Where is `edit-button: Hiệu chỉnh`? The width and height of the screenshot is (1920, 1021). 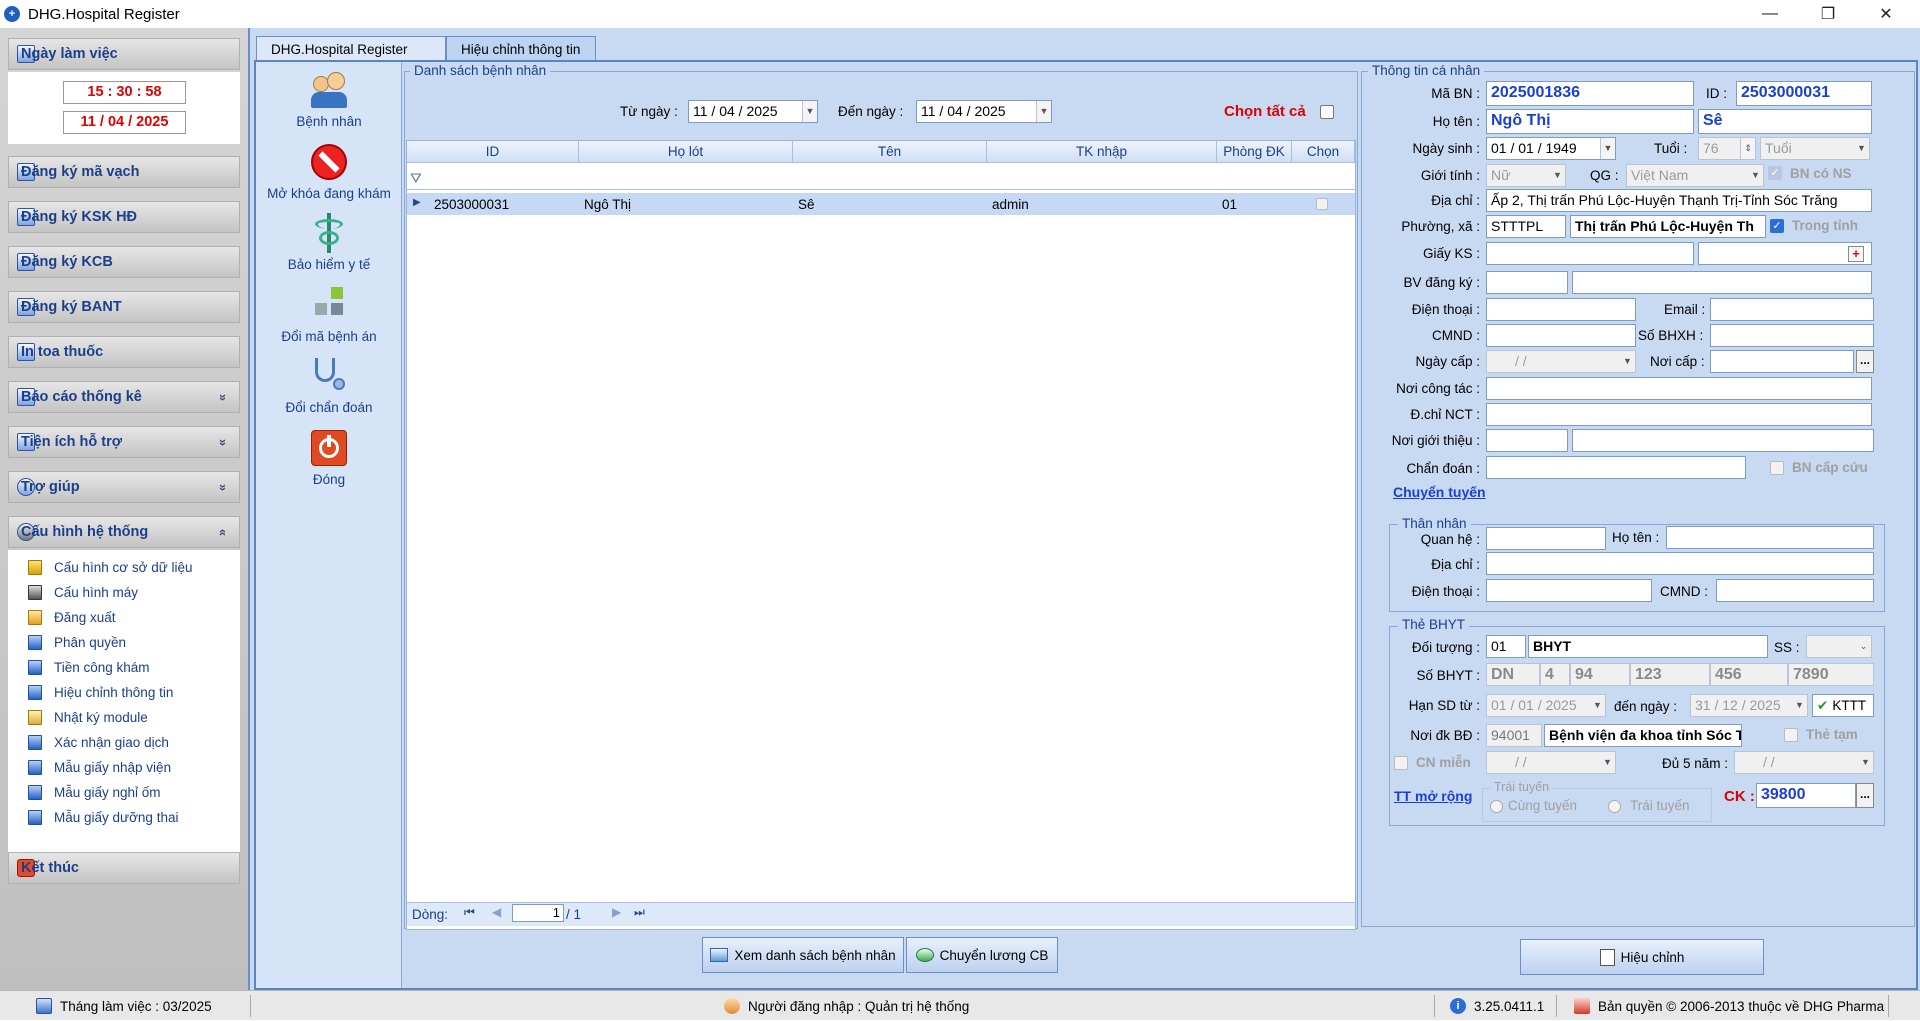 edit-button: Hiệu chỉnh is located at coordinates (1642, 957).